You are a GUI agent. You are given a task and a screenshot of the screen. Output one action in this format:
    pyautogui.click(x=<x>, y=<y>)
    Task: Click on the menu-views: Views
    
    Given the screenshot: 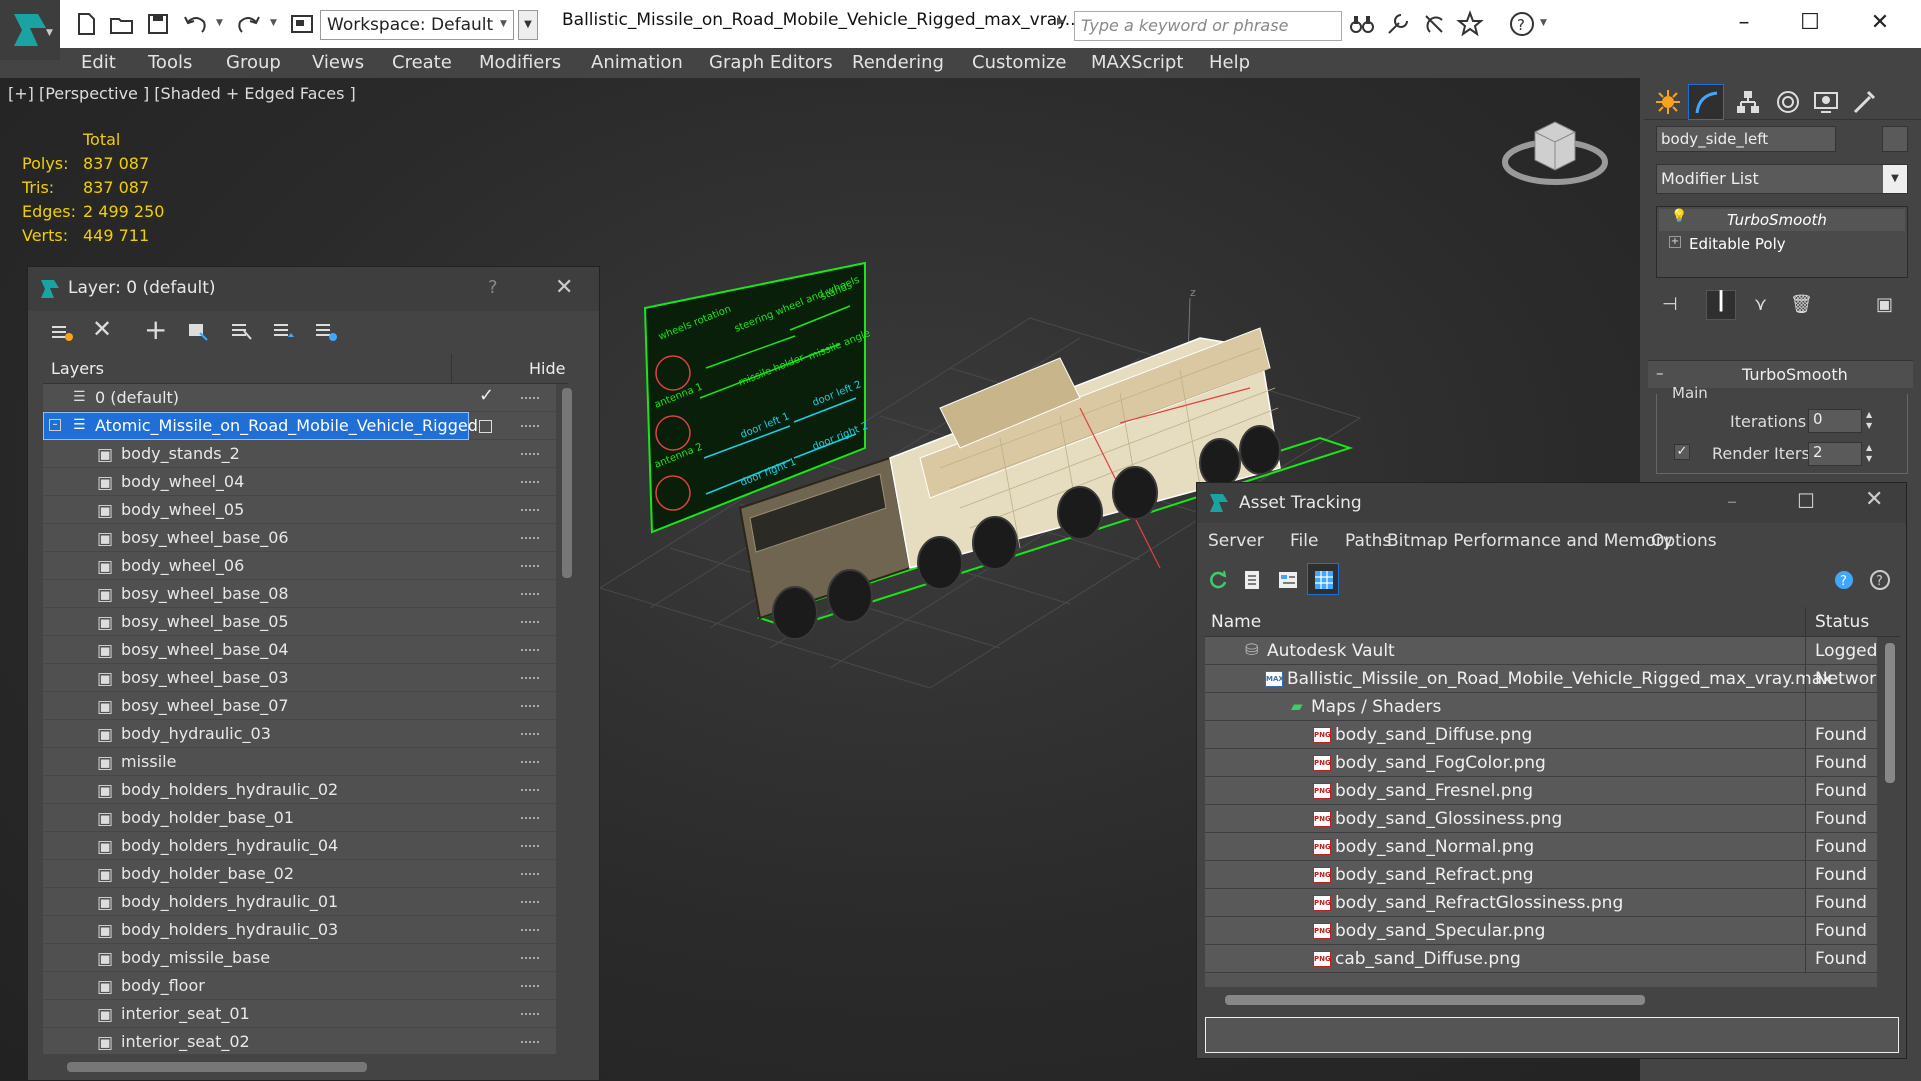 What is the action you would take?
    pyautogui.click(x=338, y=62)
    